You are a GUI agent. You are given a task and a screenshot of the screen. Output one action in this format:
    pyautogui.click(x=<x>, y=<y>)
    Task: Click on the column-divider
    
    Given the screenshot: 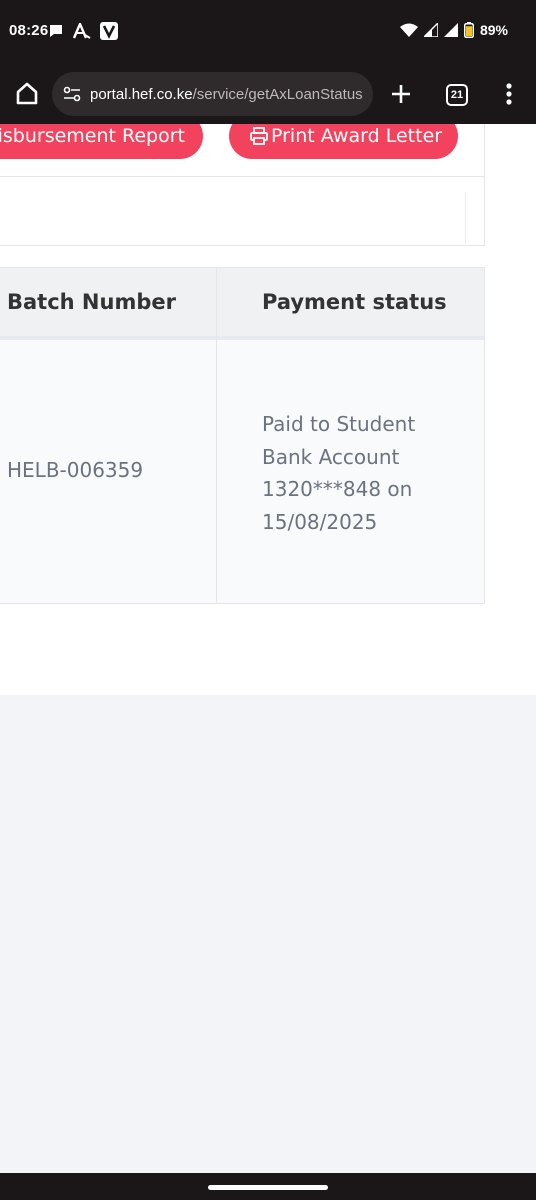 What is the action you would take?
    pyautogui.click(x=216, y=436)
    